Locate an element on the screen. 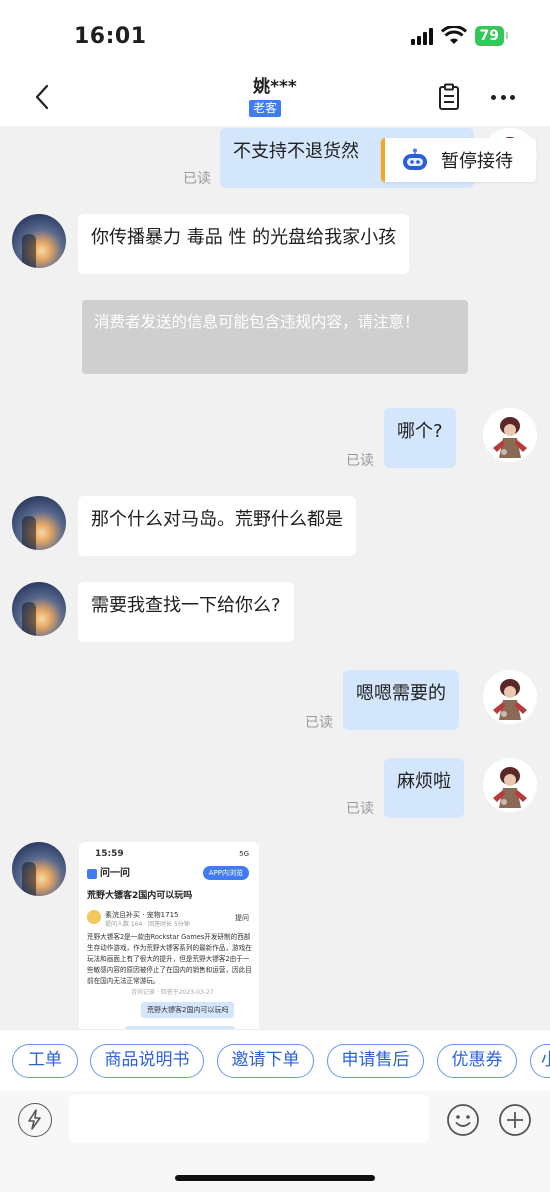 The height and width of the screenshot is (1192, 550). screenshot-message: 荒野大镖客2国内可以玩吗 is located at coordinates (188, 1010).